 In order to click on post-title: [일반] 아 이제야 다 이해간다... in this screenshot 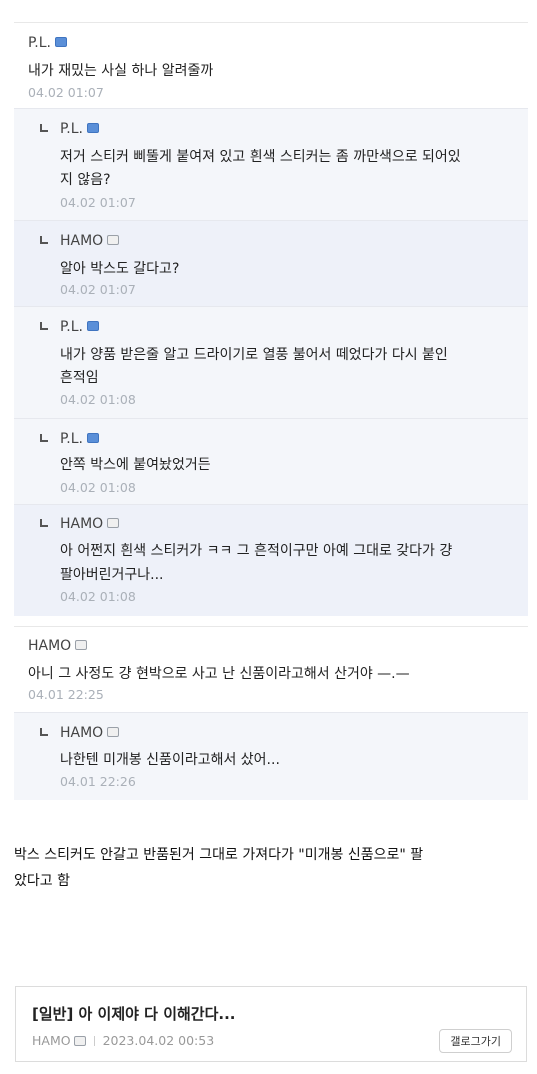, I will do `click(134, 1013)`.